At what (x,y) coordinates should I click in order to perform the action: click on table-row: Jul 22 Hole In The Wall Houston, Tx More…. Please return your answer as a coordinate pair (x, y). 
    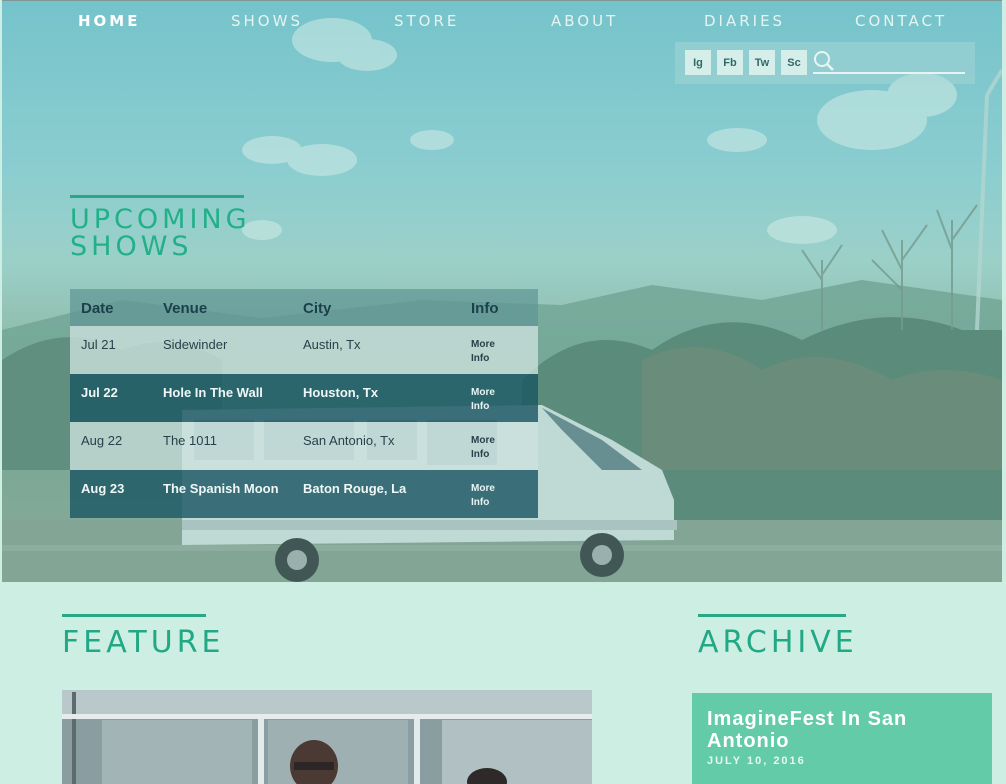
    Looking at the image, I should click on (304, 398).